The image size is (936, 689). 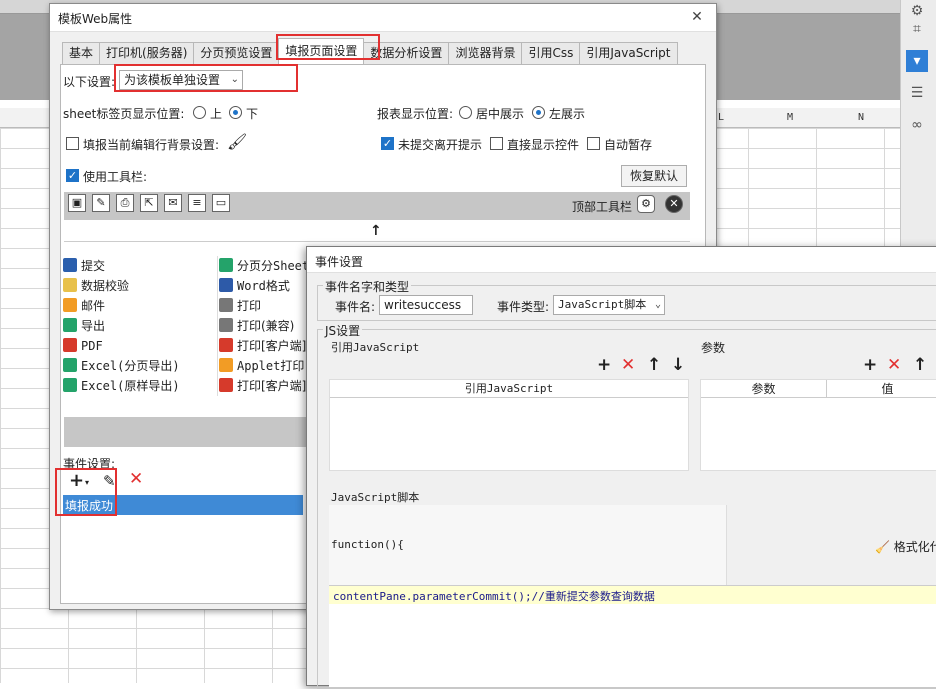 What do you see at coordinates (920, 365) in the screenshot?
I see `move-up-param-icon: ↑` at bounding box center [920, 365].